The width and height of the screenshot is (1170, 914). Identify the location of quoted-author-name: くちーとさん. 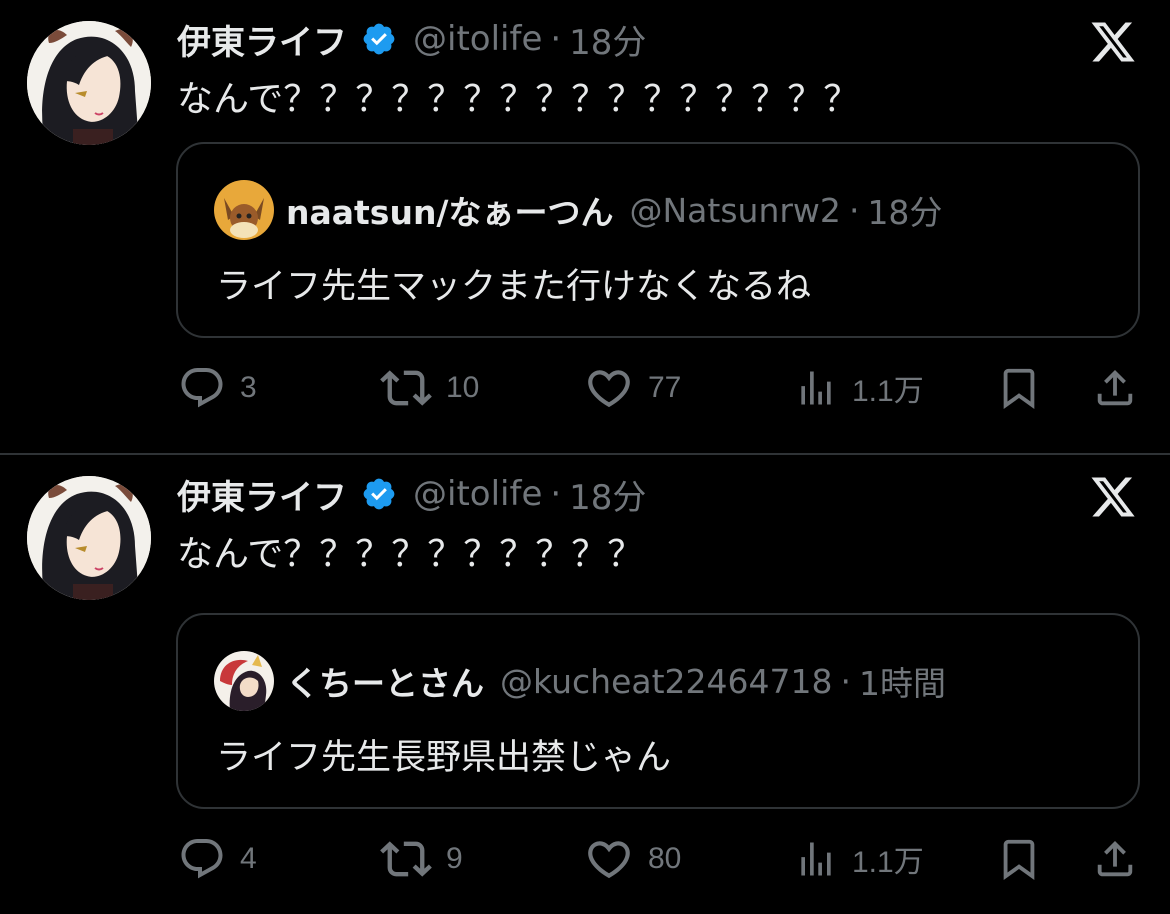
(385, 681).